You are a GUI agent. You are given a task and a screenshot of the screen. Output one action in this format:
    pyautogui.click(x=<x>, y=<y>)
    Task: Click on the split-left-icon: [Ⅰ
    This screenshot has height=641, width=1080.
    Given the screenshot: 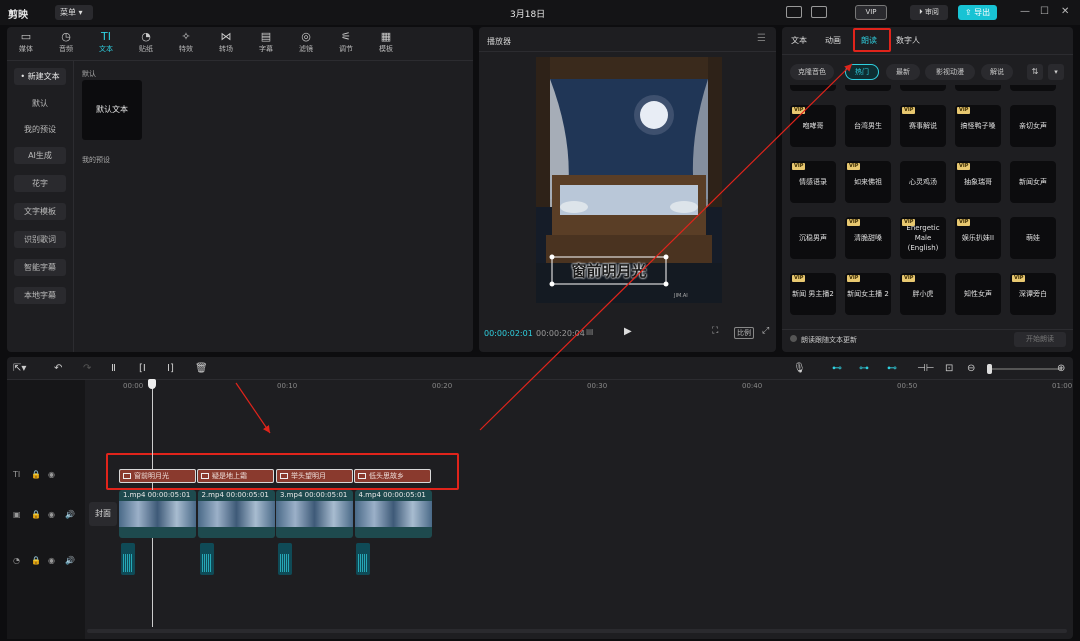 What is the action you would take?
    pyautogui.click(x=142, y=368)
    